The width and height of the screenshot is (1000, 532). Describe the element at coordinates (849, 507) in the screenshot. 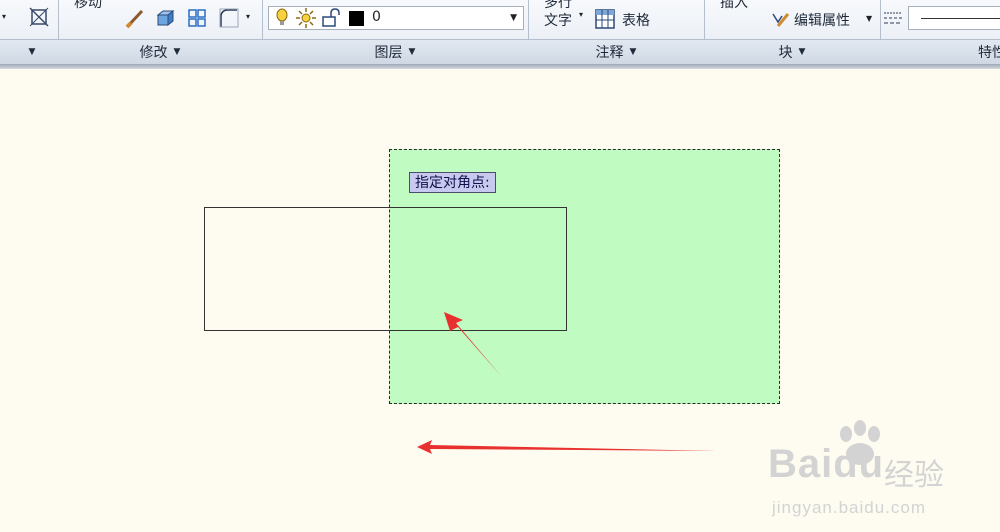

I see `watermark-url: jingyan.baidu.com` at that location.